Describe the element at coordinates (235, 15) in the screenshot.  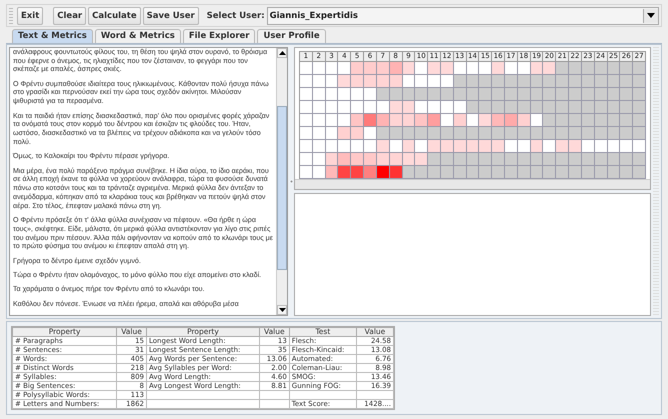
I see `select-user-label: Select User:` at that location.